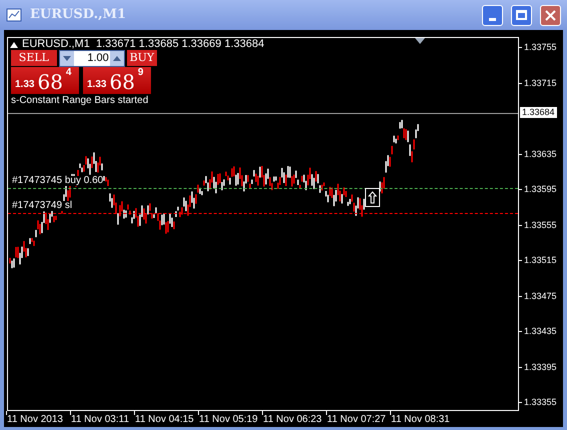 This screenshot has width=567, height=430. Describe the element at coordinates (34, 420) in the screenshot. I see `time-axis-label: 11 Nov 2013` at that location.